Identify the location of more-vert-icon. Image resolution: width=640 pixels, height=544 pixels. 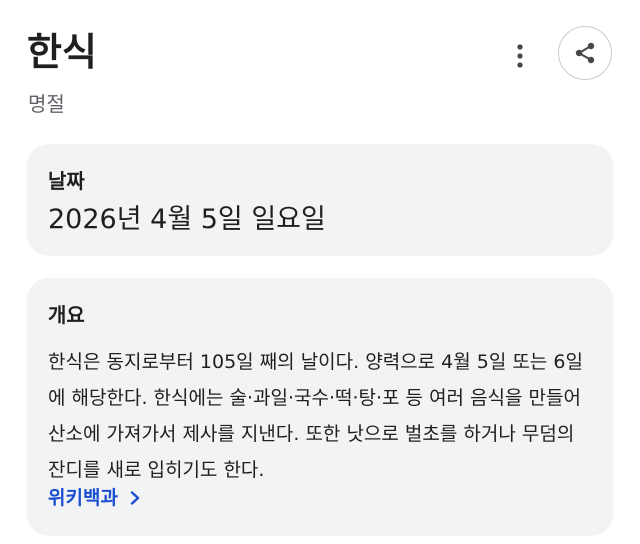
(520, 56).